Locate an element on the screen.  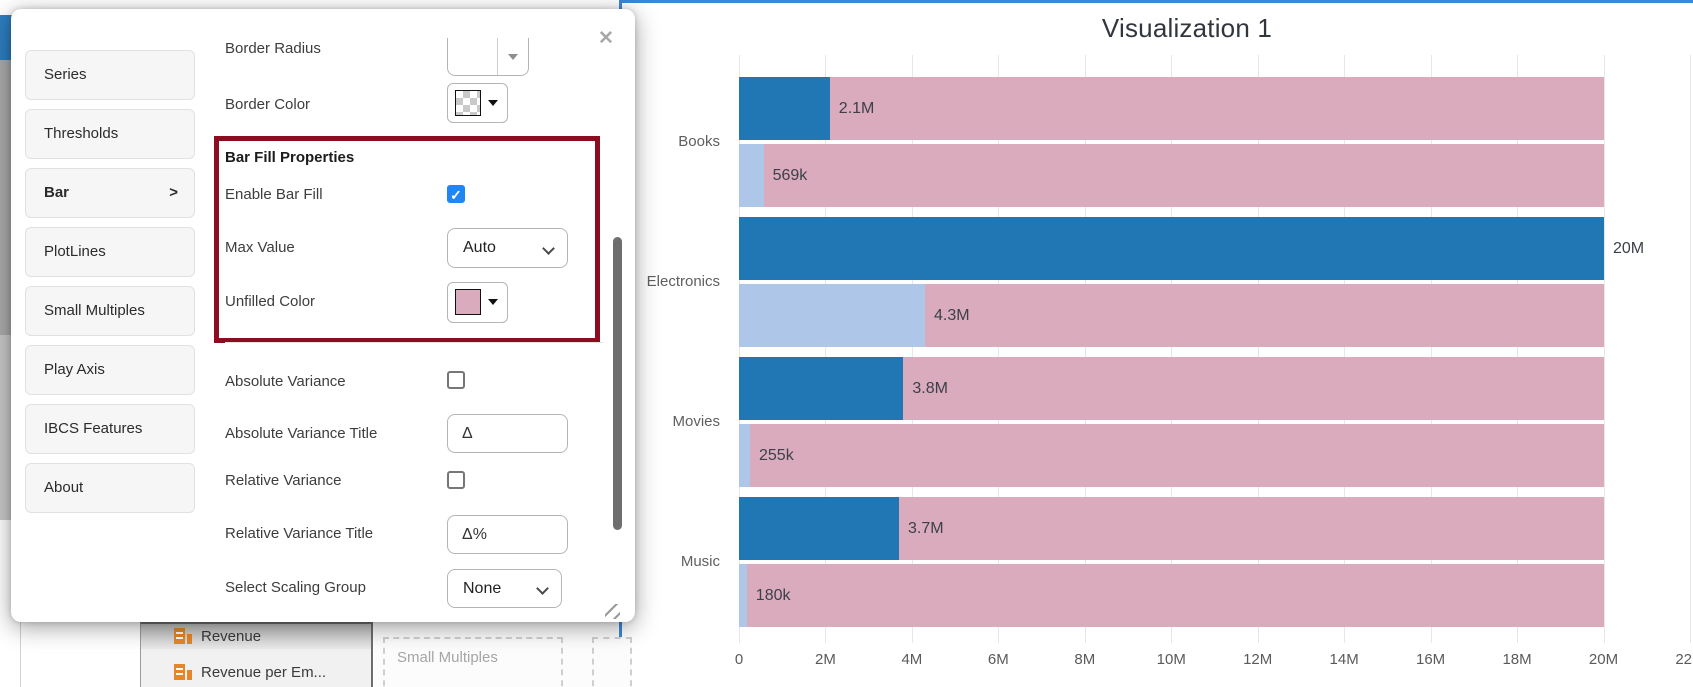
bar-row: 569k is located at coordinates (1216, 175).